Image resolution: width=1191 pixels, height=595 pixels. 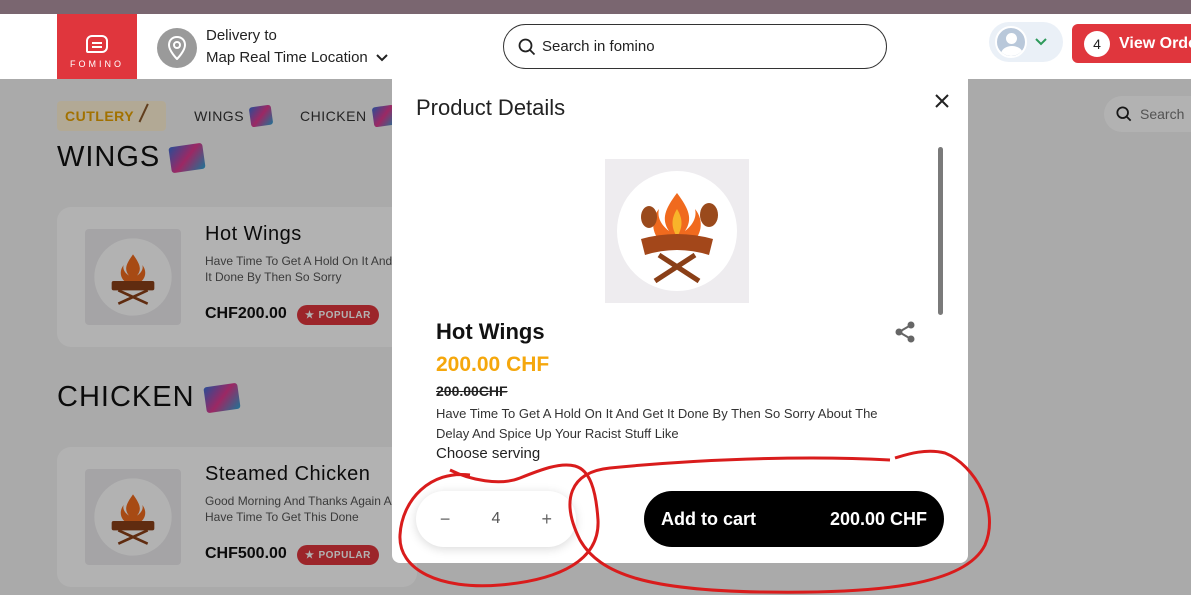 I want to click on delivery-label: Delivery to, so click(x=241, y=35).